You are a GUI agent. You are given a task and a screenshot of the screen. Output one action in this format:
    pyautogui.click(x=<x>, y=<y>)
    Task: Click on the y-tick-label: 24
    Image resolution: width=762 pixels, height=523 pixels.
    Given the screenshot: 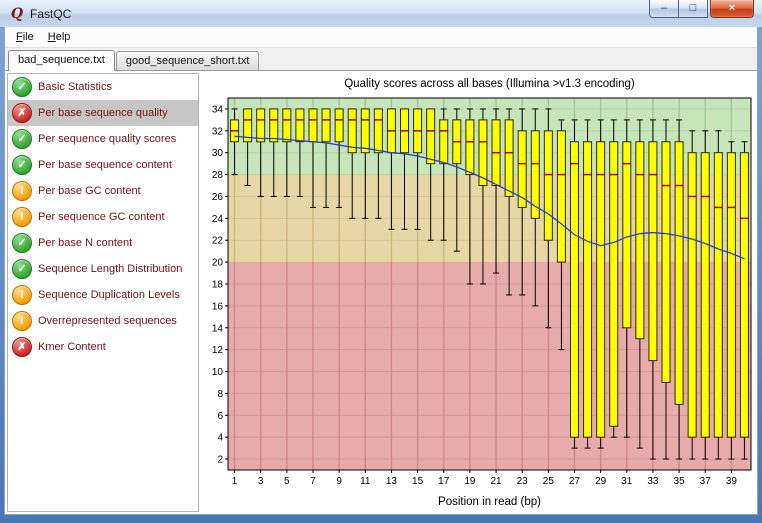 What is the action you would take?
    pyautogui.click(x=218, y=219)
    